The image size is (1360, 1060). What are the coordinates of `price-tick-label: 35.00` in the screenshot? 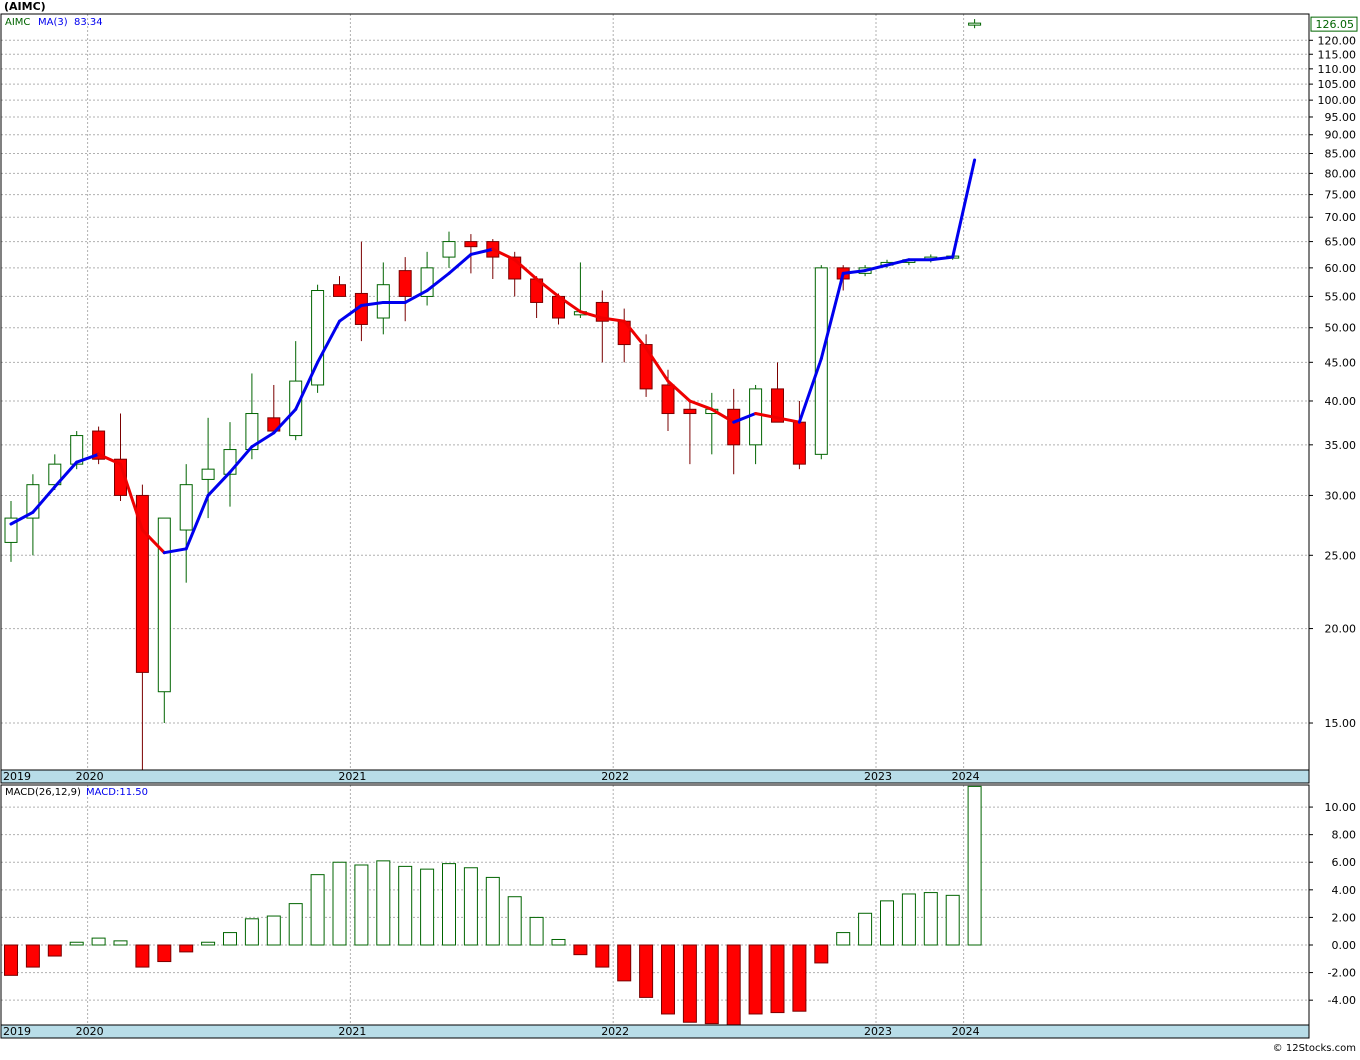 It's located at (1341, 445).